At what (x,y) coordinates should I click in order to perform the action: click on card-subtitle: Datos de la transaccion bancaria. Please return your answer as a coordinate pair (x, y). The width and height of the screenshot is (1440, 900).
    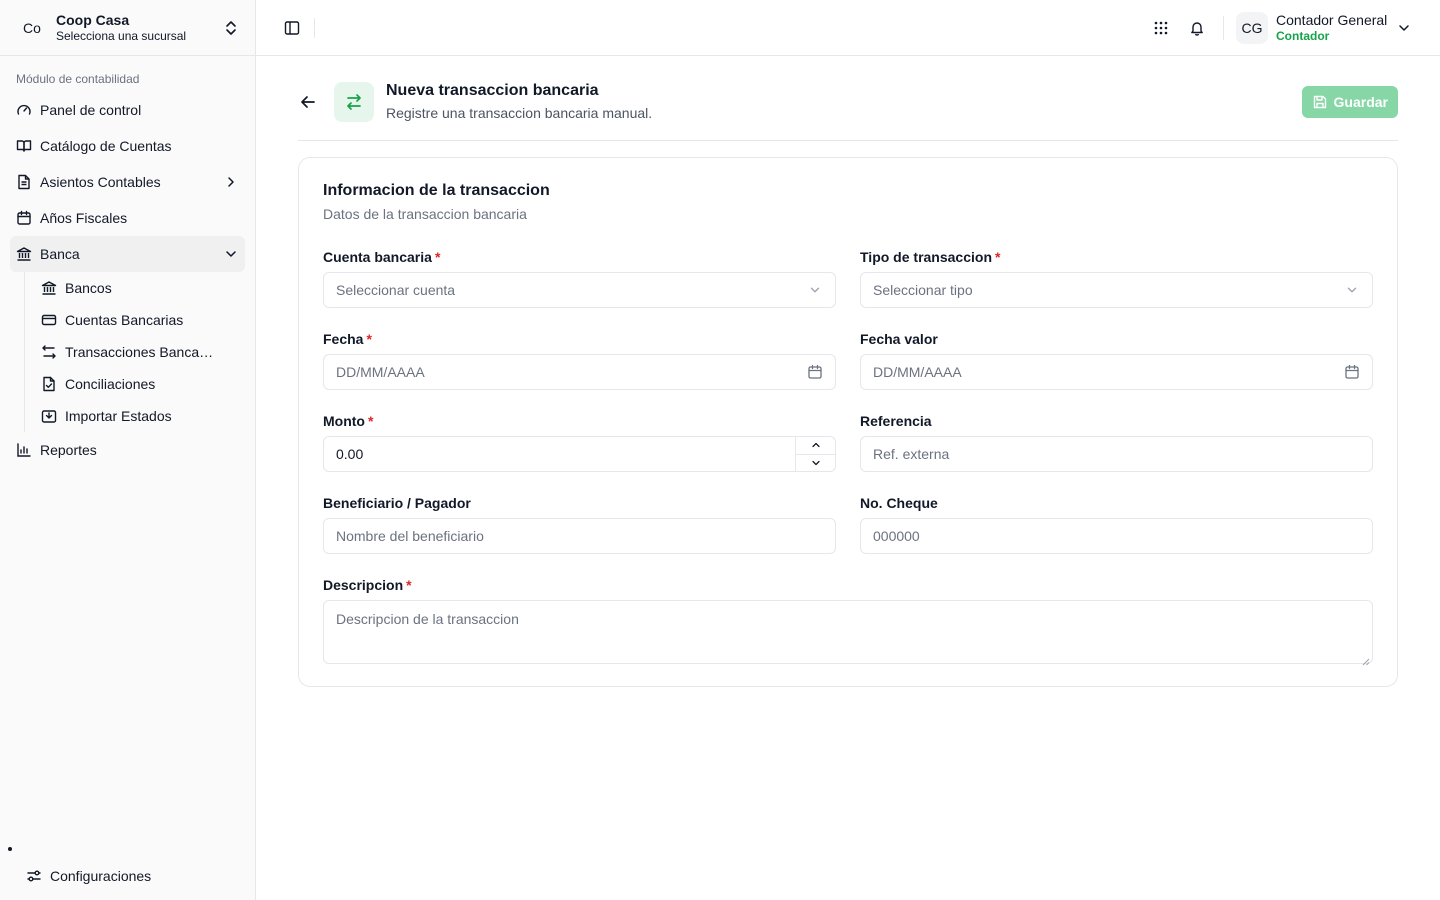
    Looking at the image, I should click on (425, 214).